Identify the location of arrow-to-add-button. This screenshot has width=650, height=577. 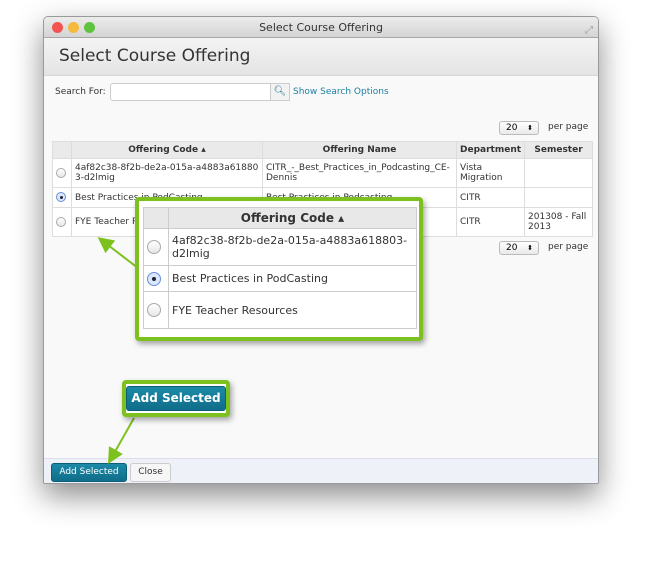
(121, 440).